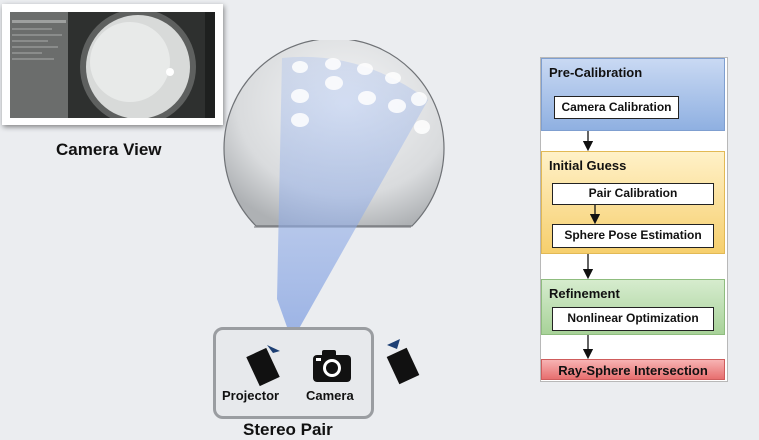  I want to click on stage-title: Refinement, so click(584, 293).